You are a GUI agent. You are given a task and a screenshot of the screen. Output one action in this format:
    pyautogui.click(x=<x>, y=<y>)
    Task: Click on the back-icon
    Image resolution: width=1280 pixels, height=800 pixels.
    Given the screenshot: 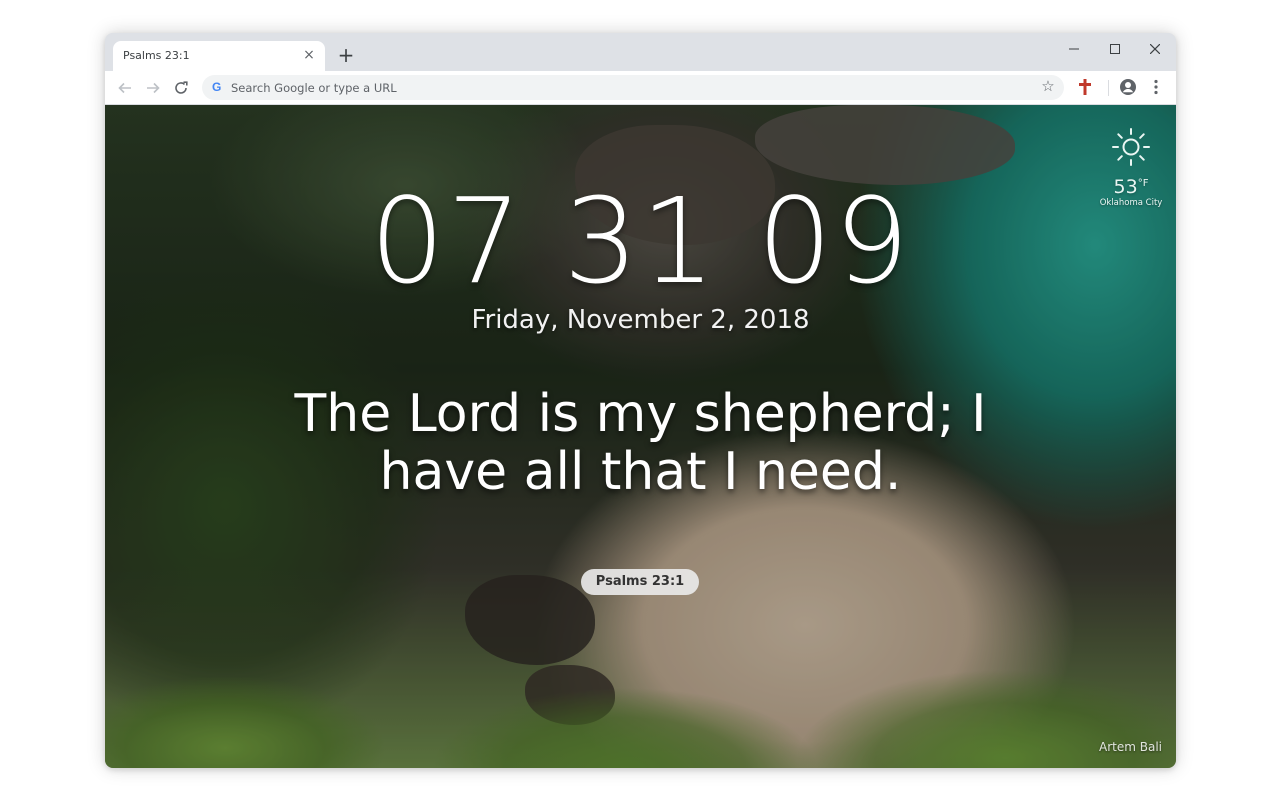 What is the action you would take?
    pyautogui.click(x=125, y=88)
    